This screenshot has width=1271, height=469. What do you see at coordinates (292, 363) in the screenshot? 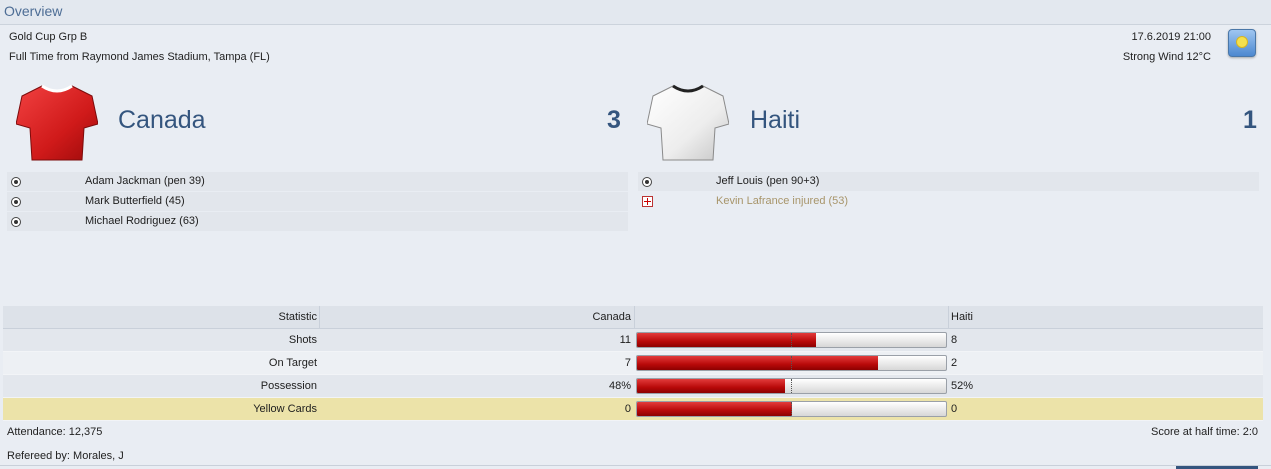
I see `stat-label: On Target` at bounding box center [292, 363].